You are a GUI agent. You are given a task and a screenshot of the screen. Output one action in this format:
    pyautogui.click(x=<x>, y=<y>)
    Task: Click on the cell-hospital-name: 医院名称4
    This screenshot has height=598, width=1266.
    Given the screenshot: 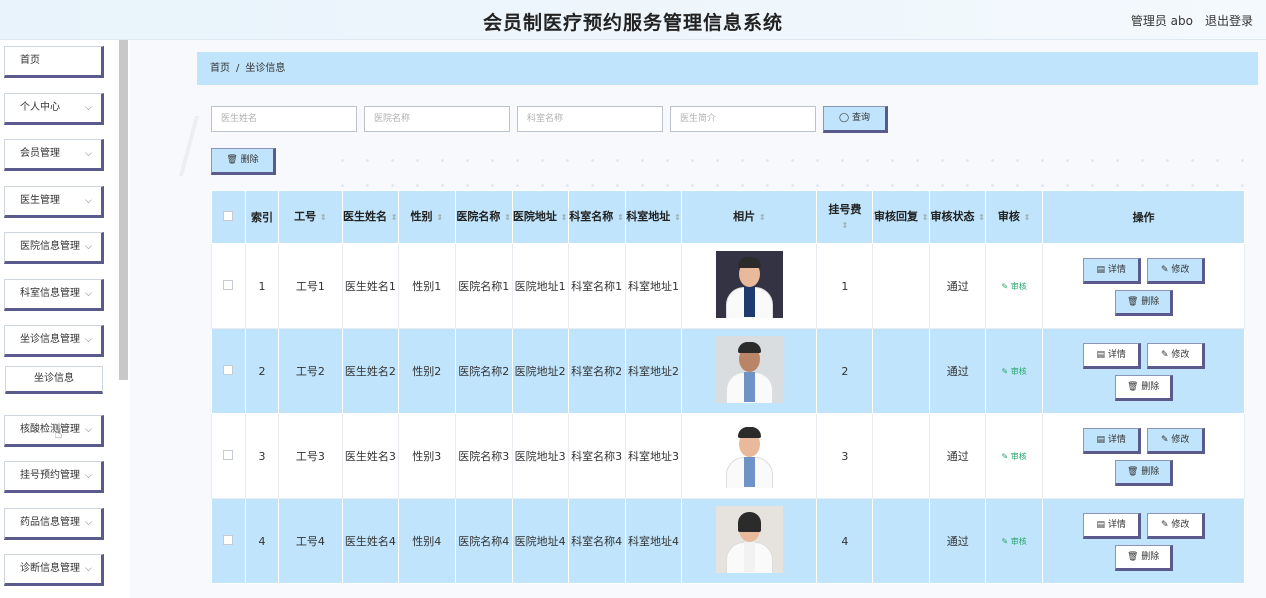 What is the action you would take?
    pyautogui.click(x=483, y=541)
    